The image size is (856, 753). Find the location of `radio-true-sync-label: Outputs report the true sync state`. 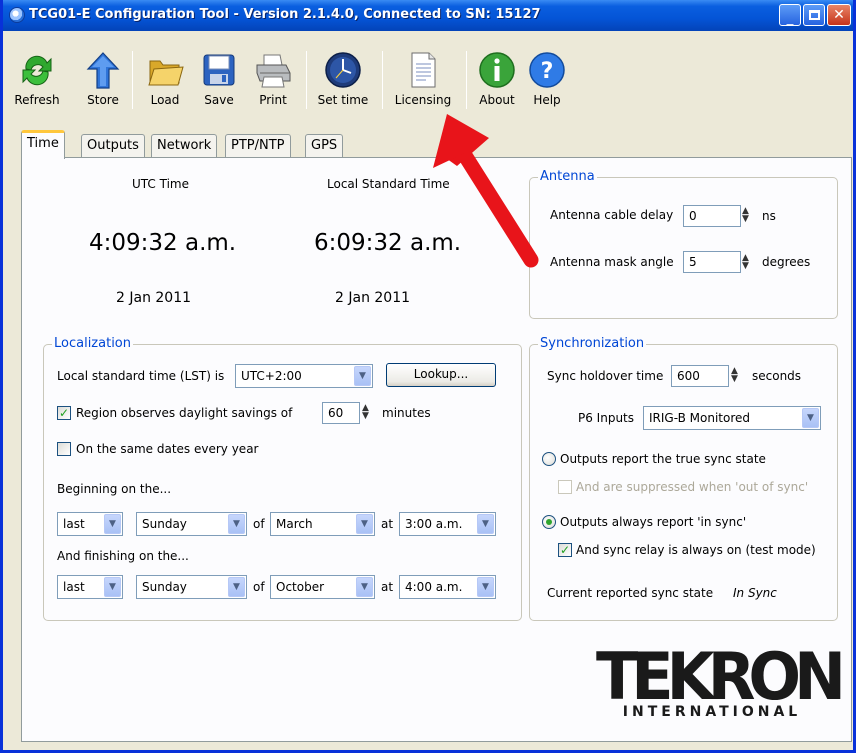

radio-true-sync-label: Outputs report the true sync state is located at coordinates (663, 459).